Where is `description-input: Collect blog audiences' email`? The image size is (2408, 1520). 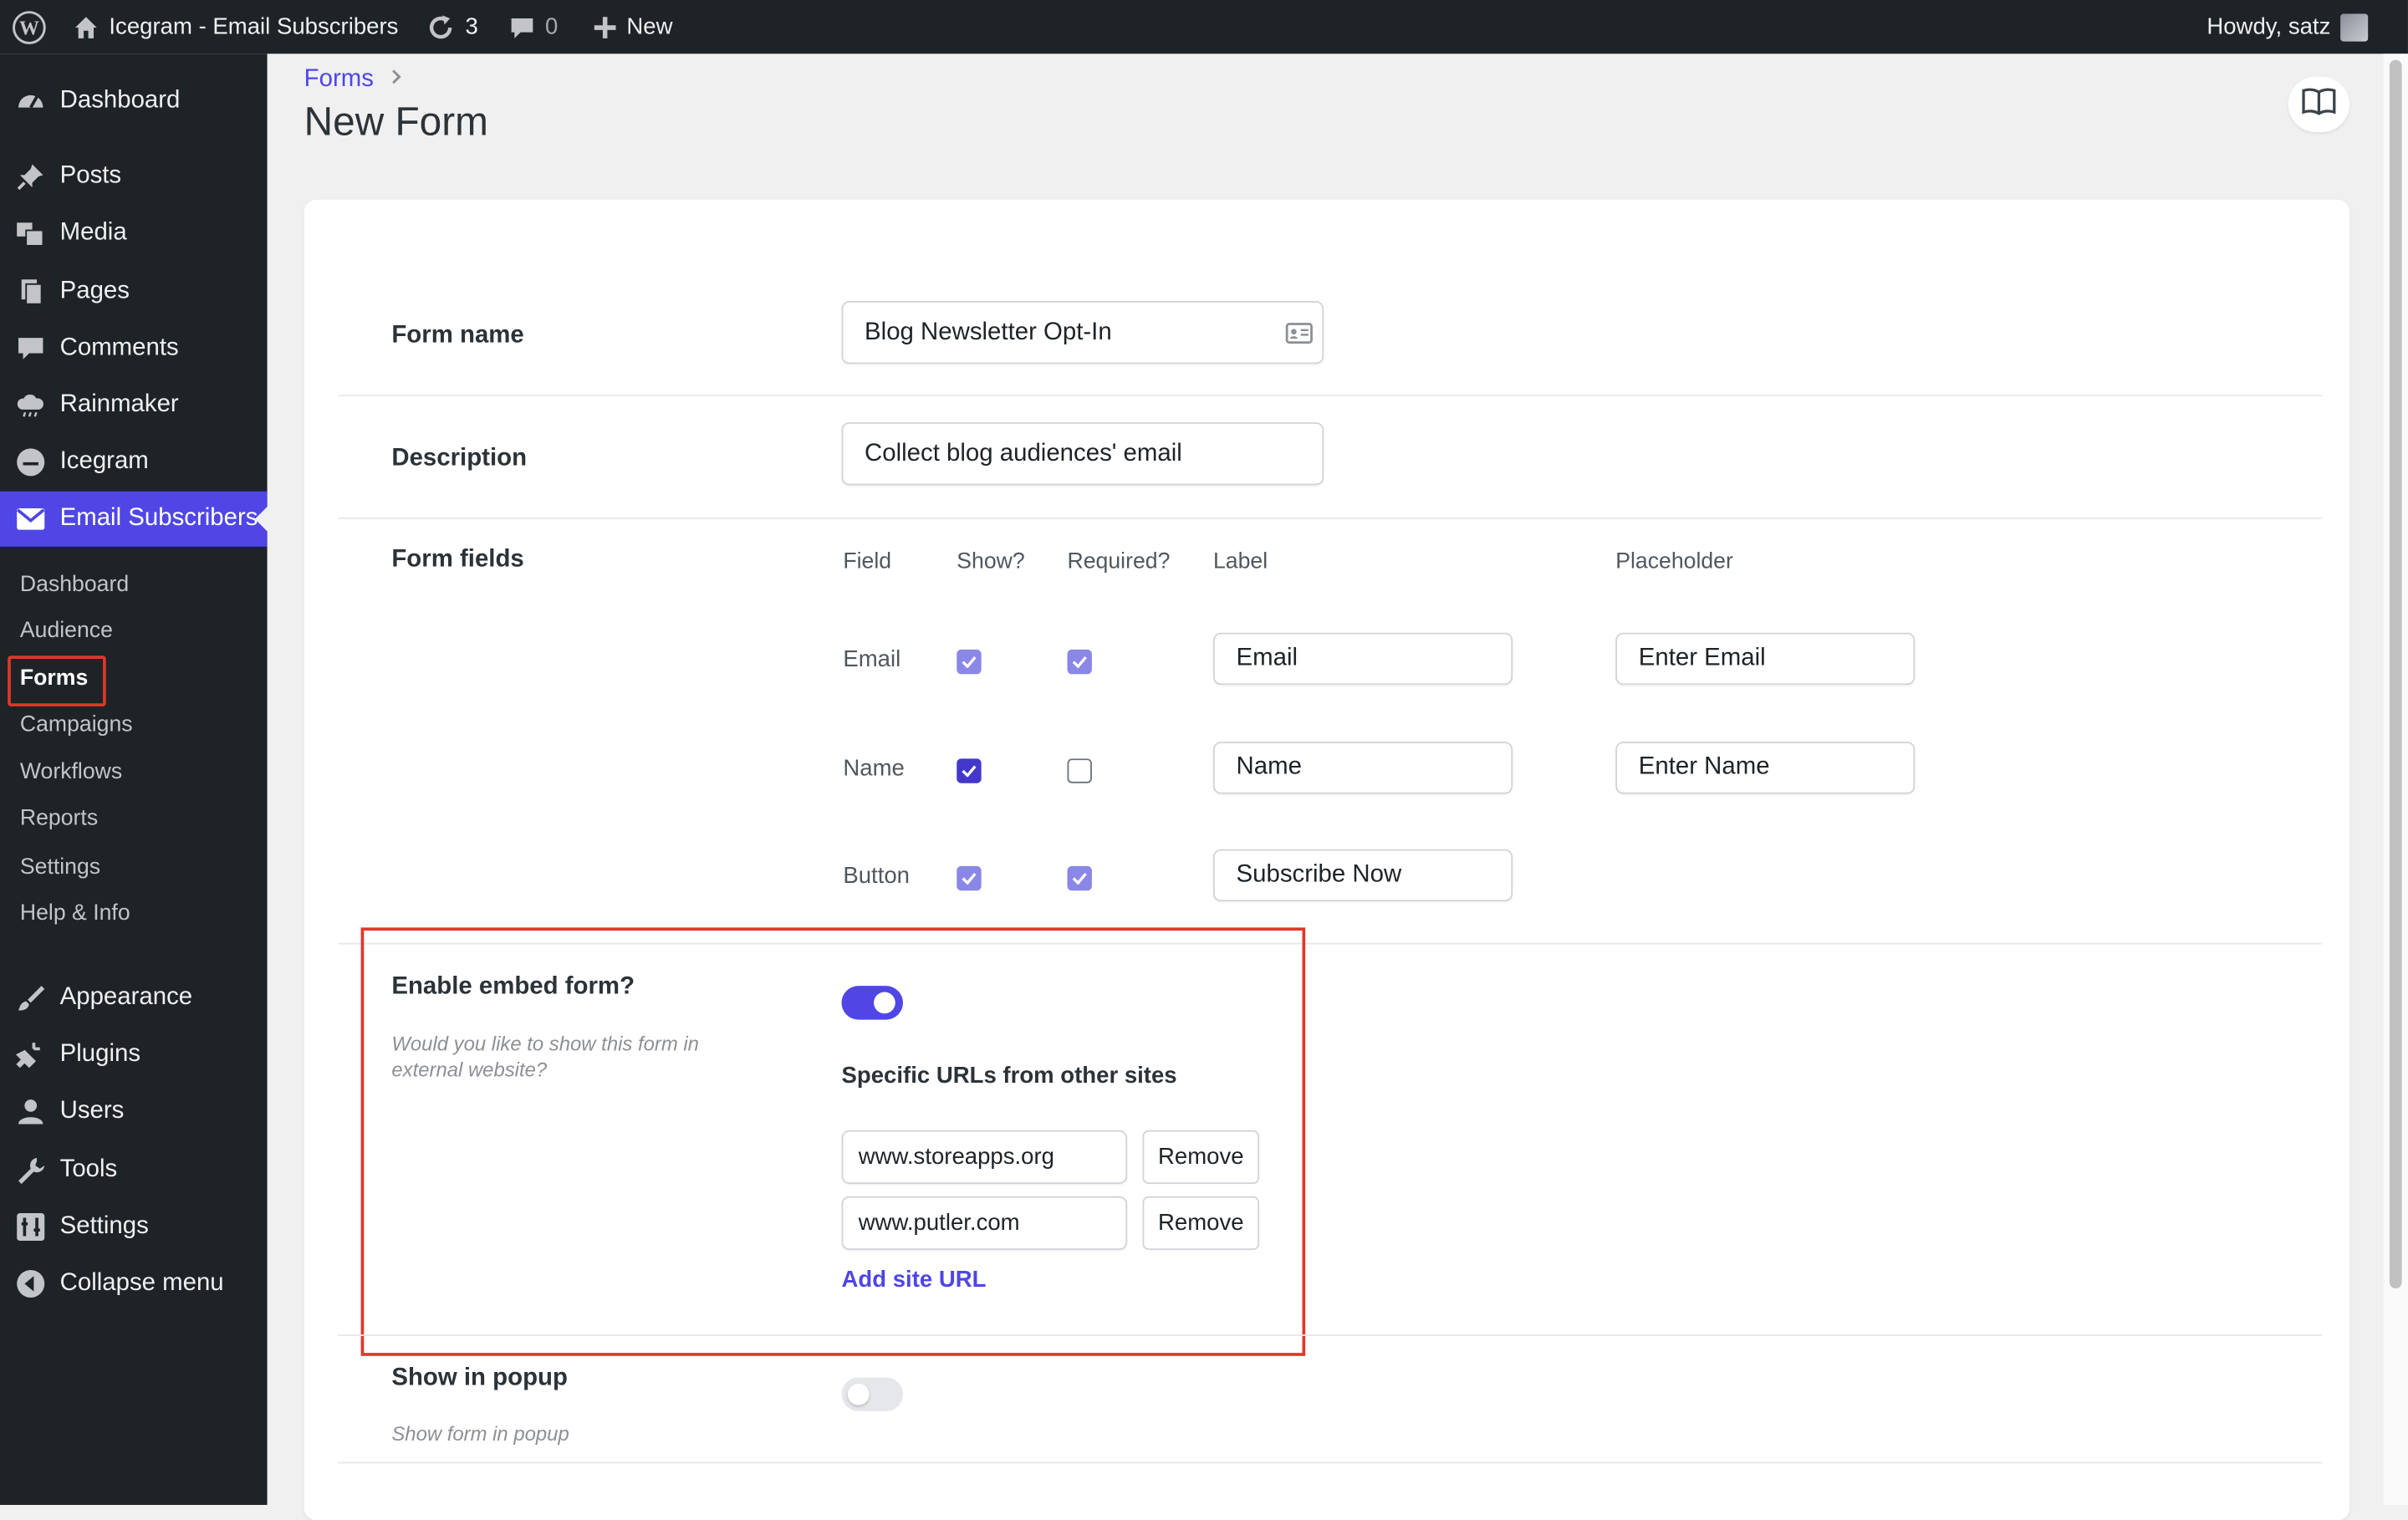
description-input: Collect blog audiences' email is located at coordinates (1082, 454).